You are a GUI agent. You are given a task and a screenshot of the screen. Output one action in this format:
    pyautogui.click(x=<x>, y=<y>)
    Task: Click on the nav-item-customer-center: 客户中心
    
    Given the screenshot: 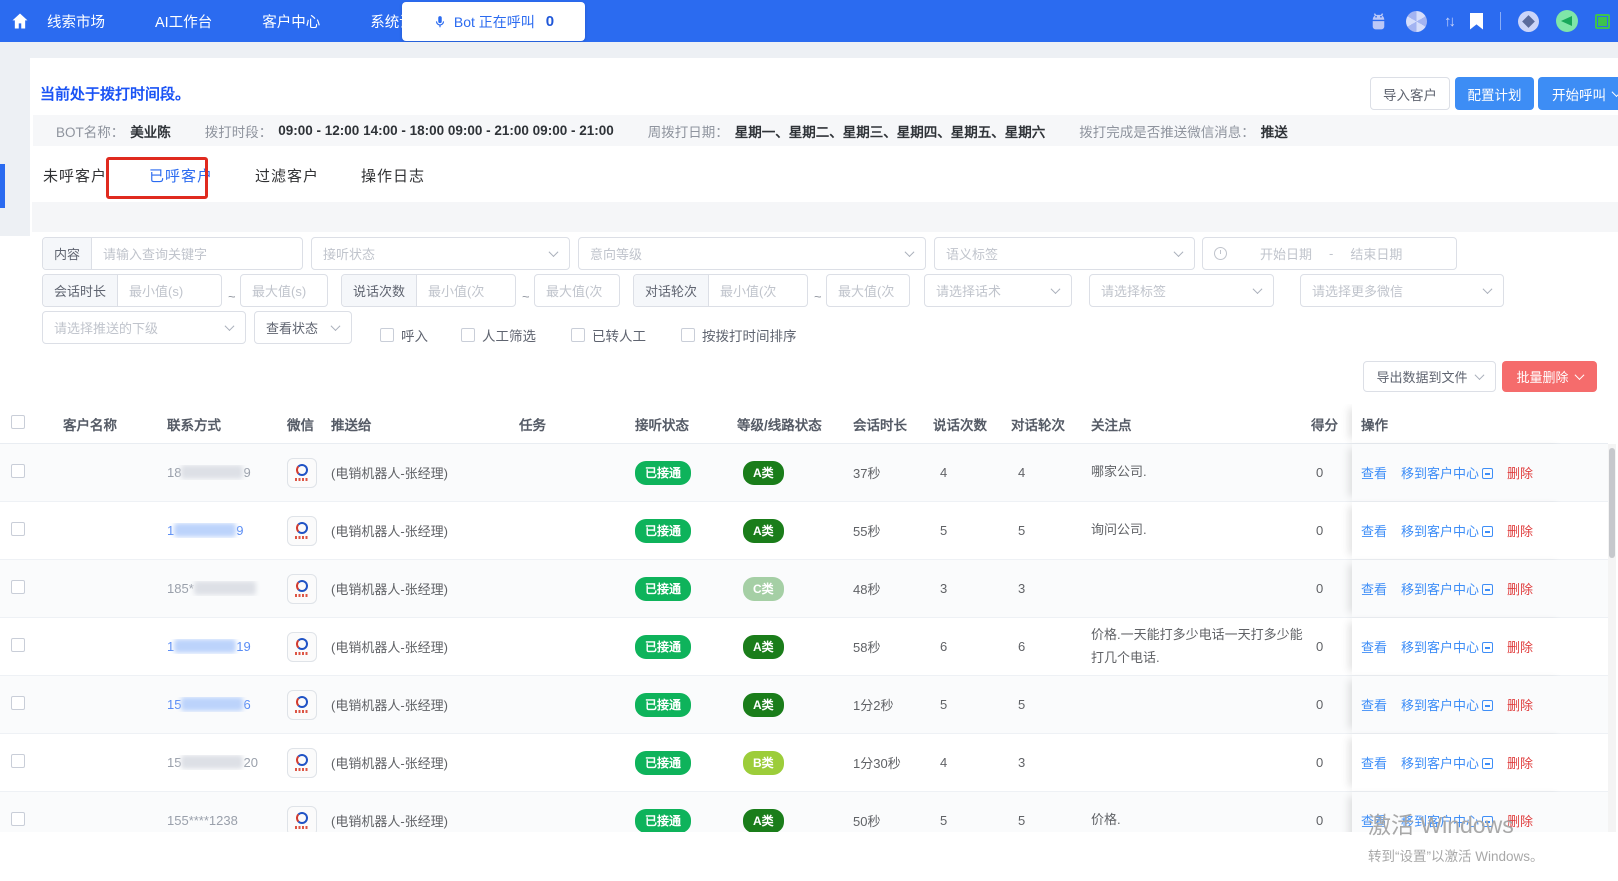 What is the action you would take?
    pyautogui.click(x=291, y=21)
    